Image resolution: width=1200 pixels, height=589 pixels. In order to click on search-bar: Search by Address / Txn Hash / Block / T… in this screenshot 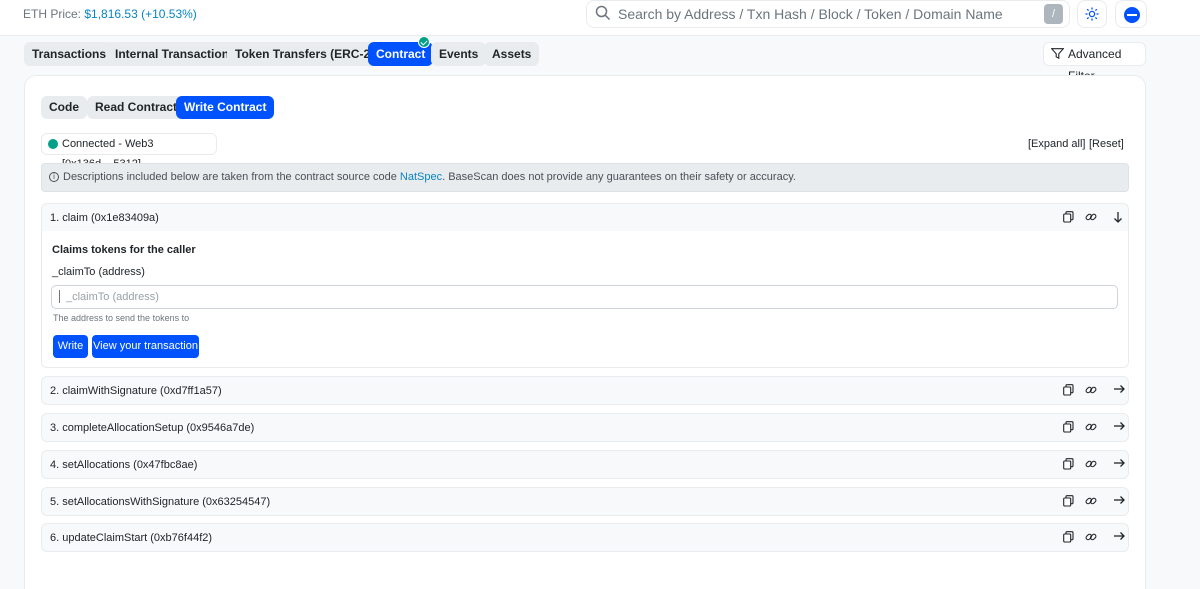, I will do `click(828, 14)`.